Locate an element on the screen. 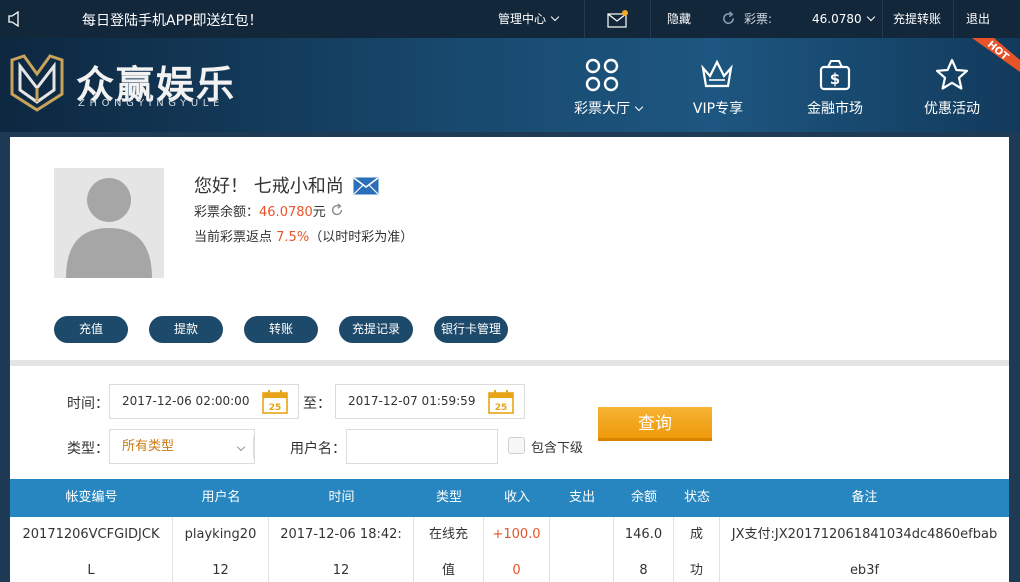 The width and height of the screenshot is (1020, 582). cell-line: 成 is located at coordinates (696, 534).